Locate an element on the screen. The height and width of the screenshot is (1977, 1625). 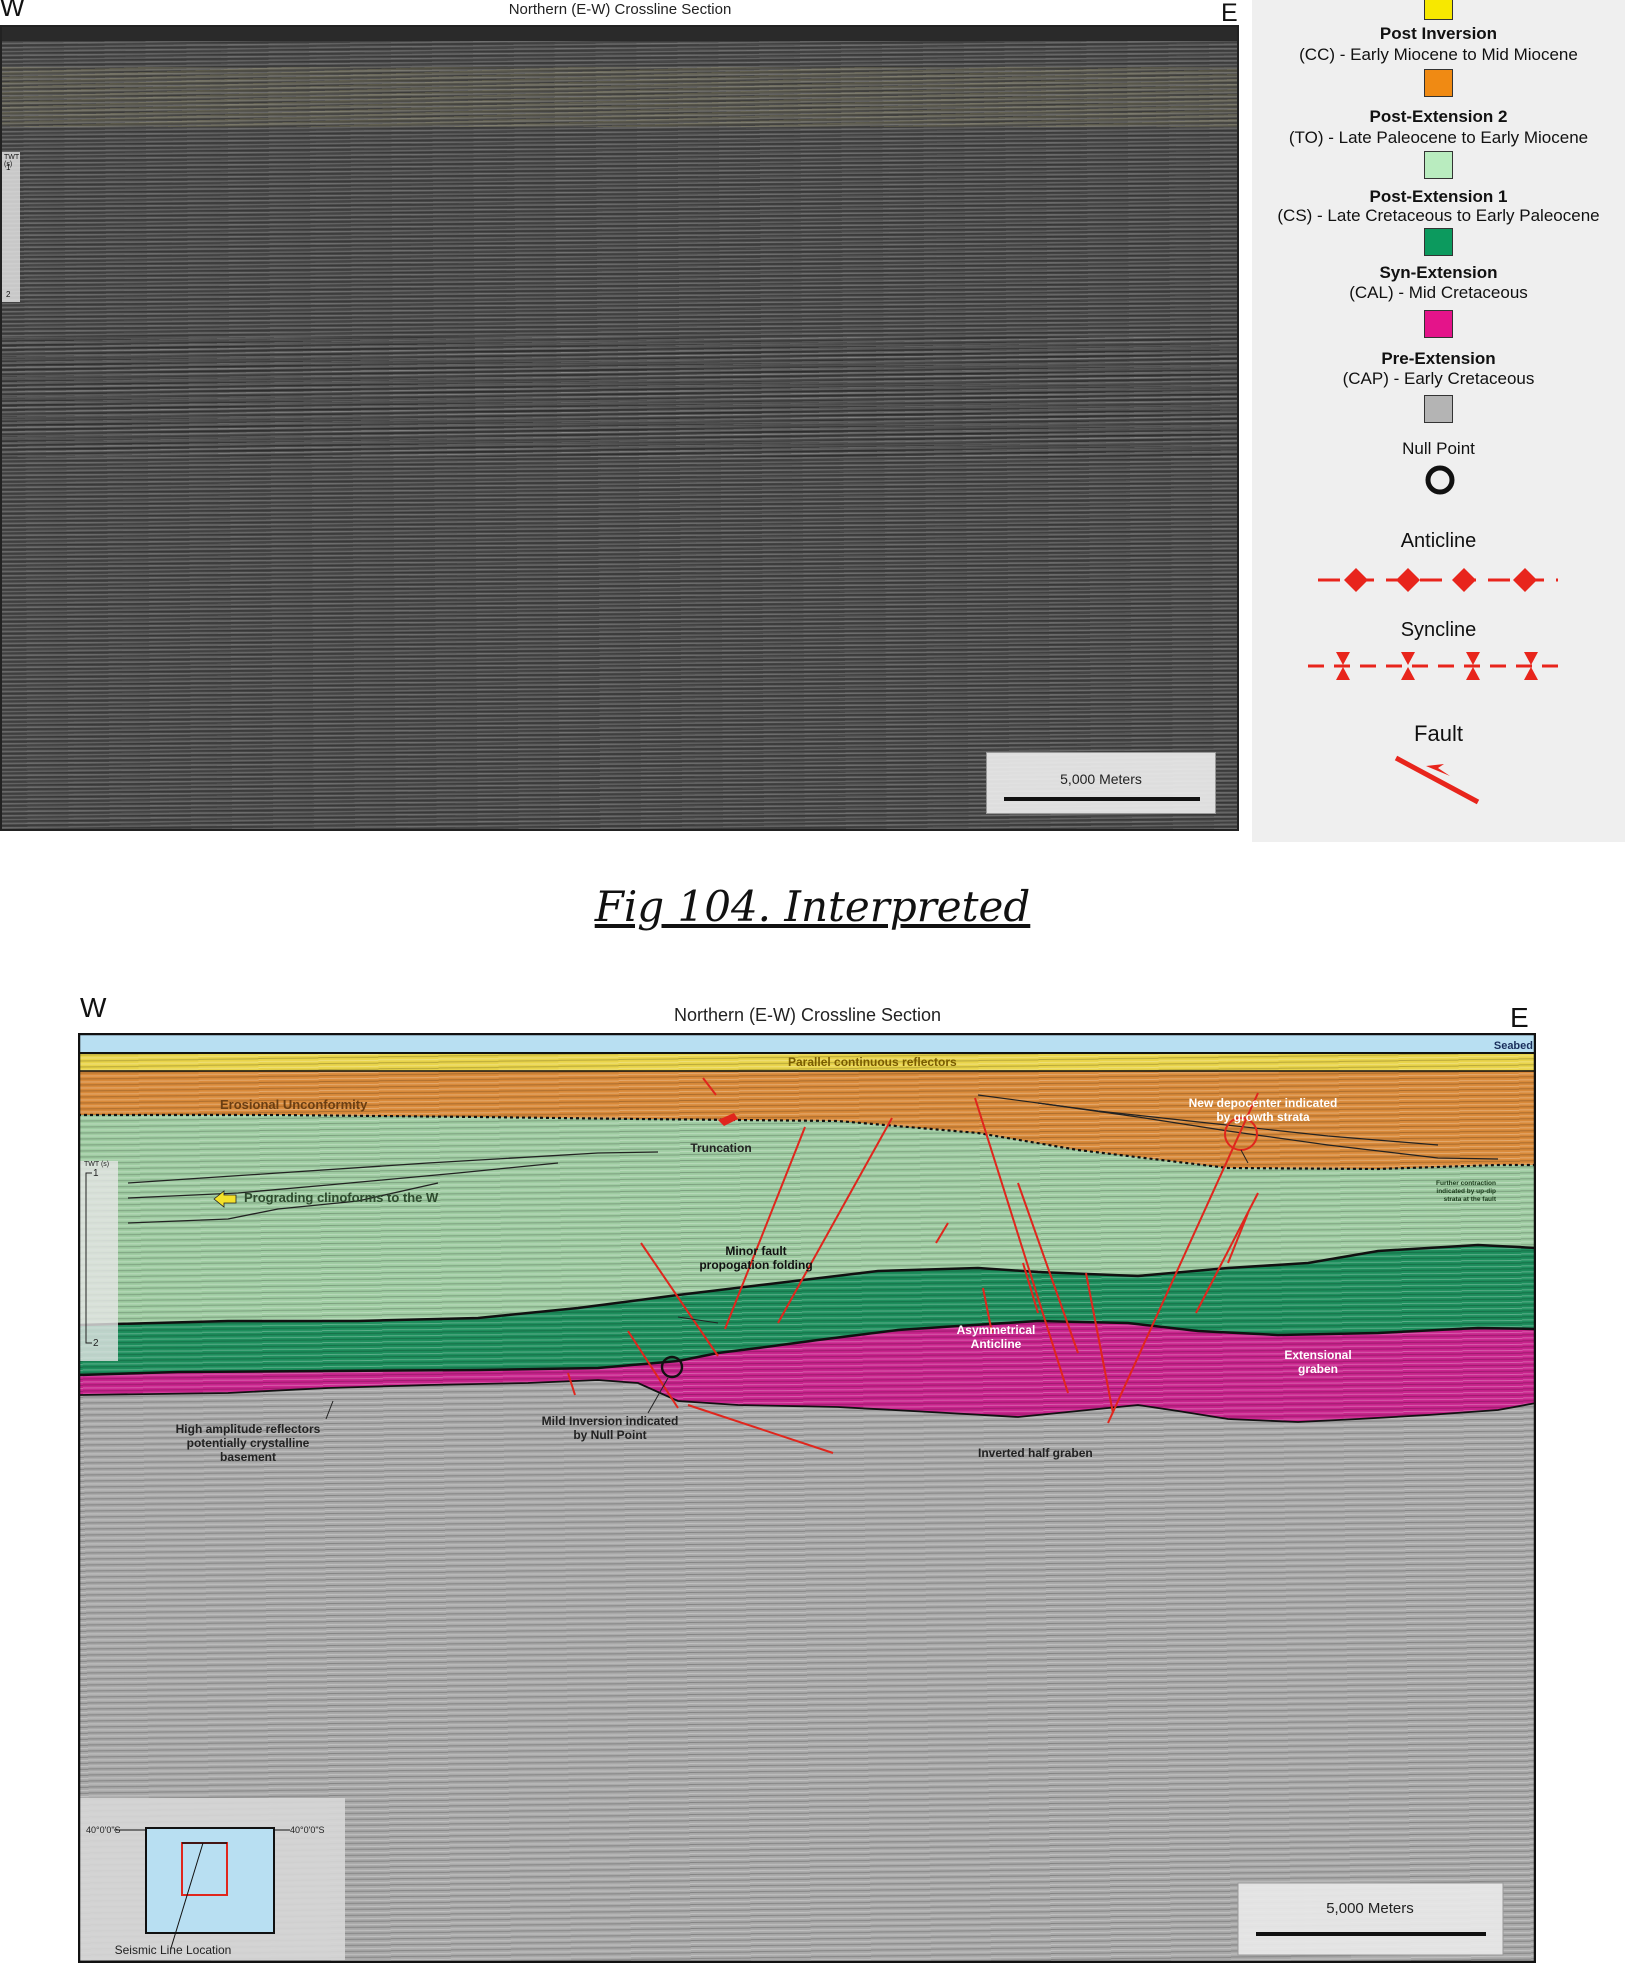
minor-fault-label-2: propogation folding is located at coordinates (755, 1265).